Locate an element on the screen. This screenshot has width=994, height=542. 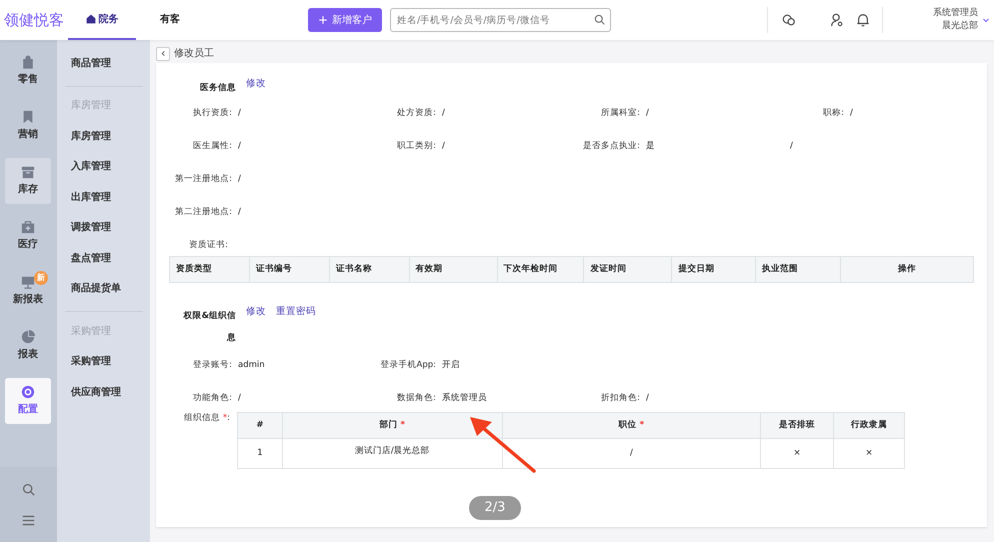
field-label: 登录账号: is located at coordinates (212, 365).